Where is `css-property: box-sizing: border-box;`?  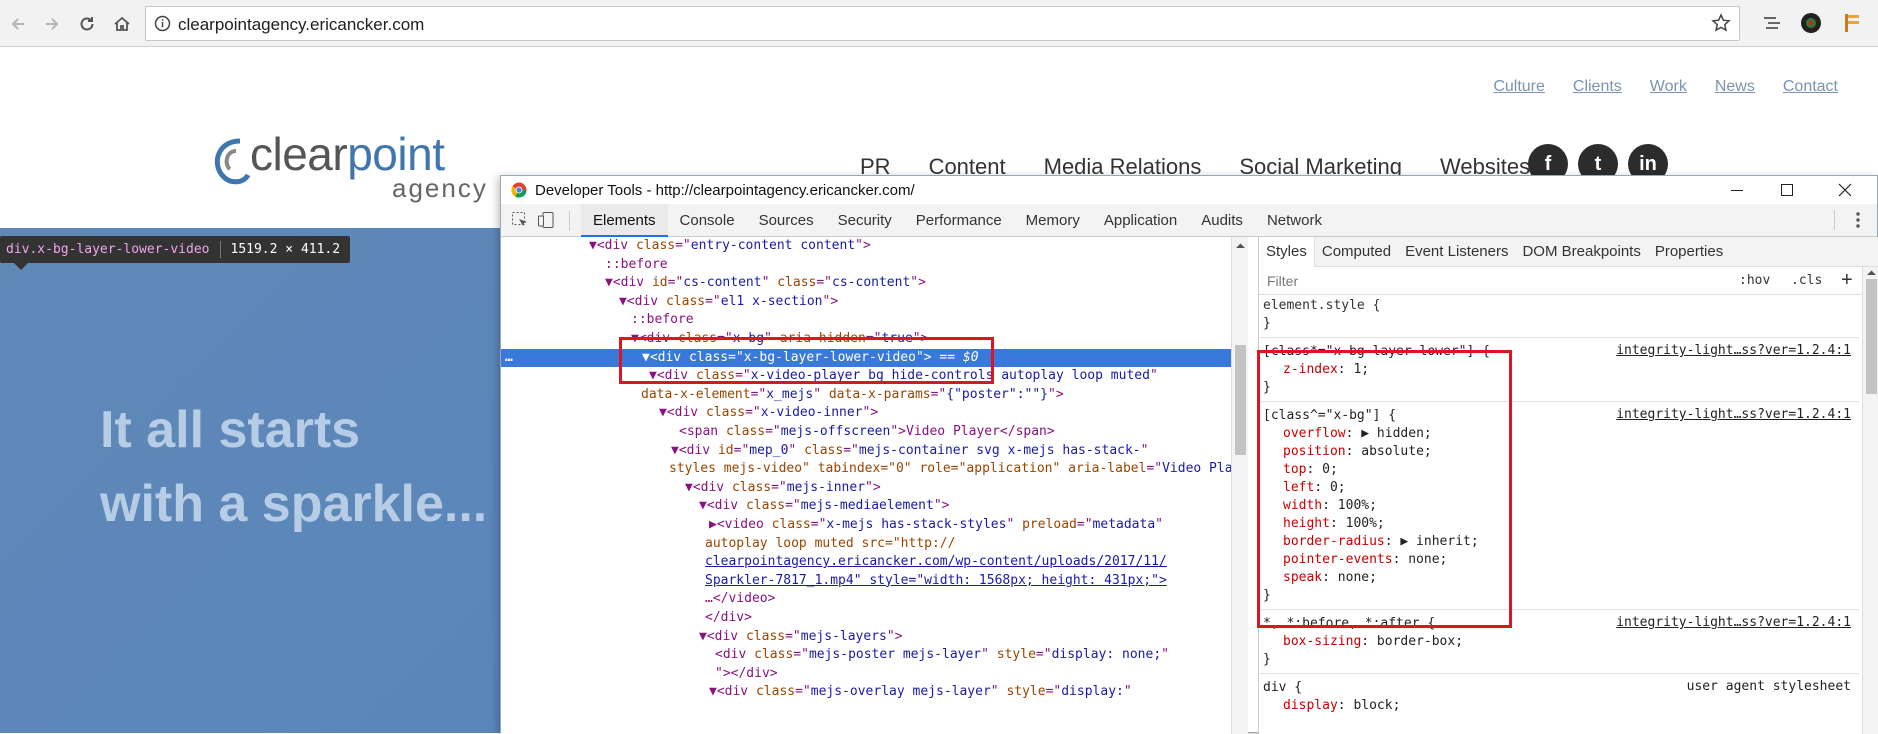 css-property: box-sizing: border-box; is located at coordinates (1373, 642).